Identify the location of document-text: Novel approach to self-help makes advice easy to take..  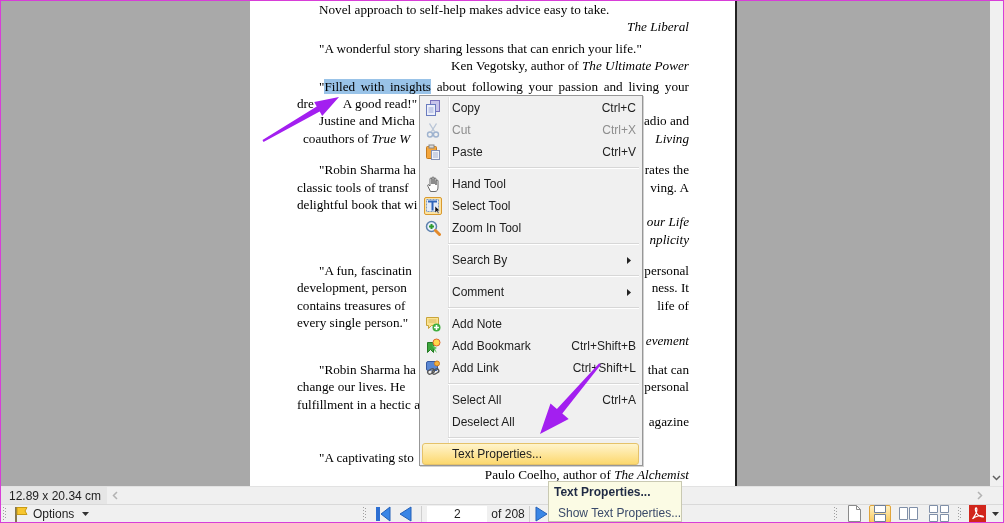
(464, 10).